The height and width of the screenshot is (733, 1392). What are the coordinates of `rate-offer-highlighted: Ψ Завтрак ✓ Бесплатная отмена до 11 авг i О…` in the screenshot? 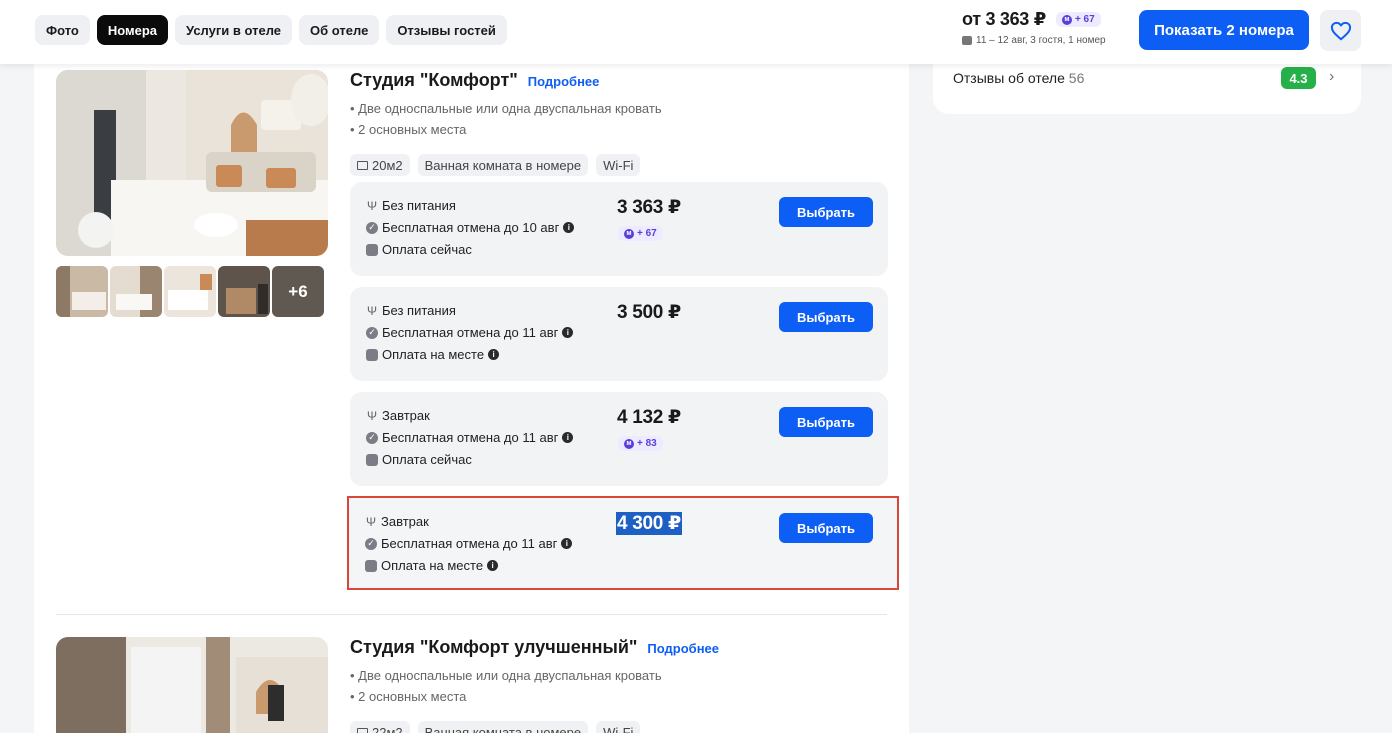 It's located at (623, 543).